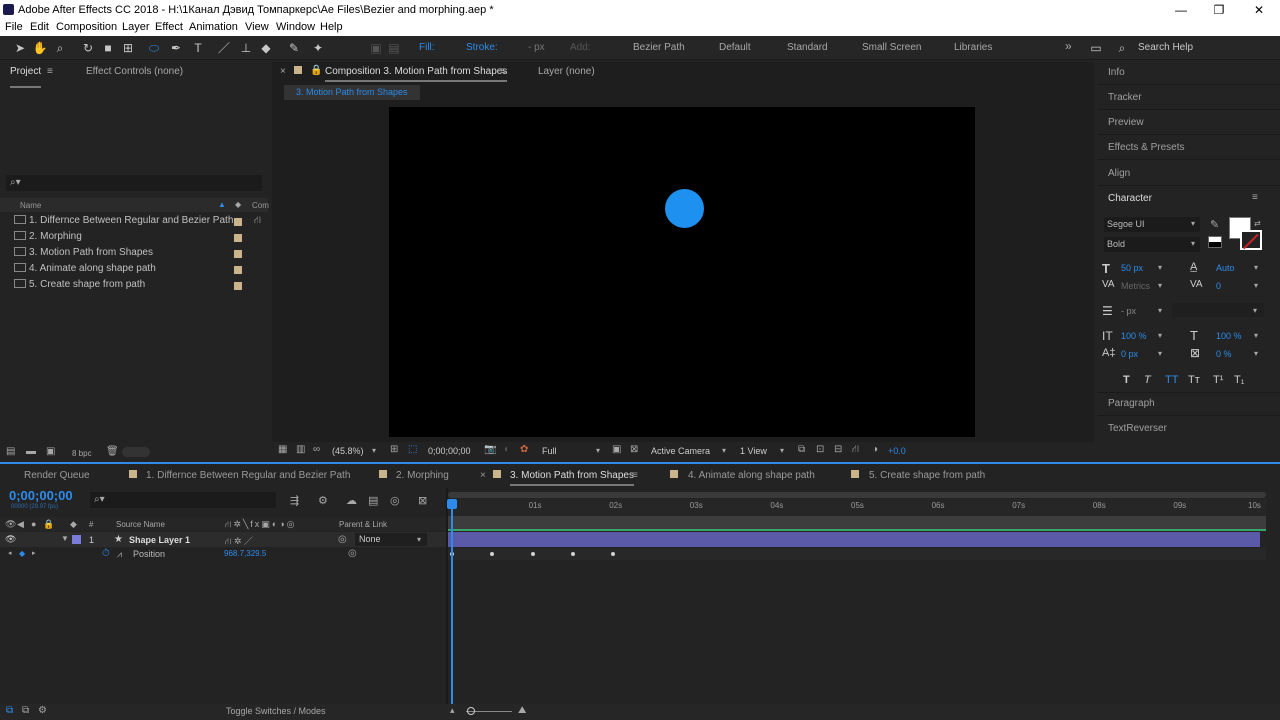 This screenshot has height=720, width=1280. What do you see at coordinates (48, 524) in the screenshot?
I see `lock-switch-icon: 🔒` at bounding box center [48, 524].